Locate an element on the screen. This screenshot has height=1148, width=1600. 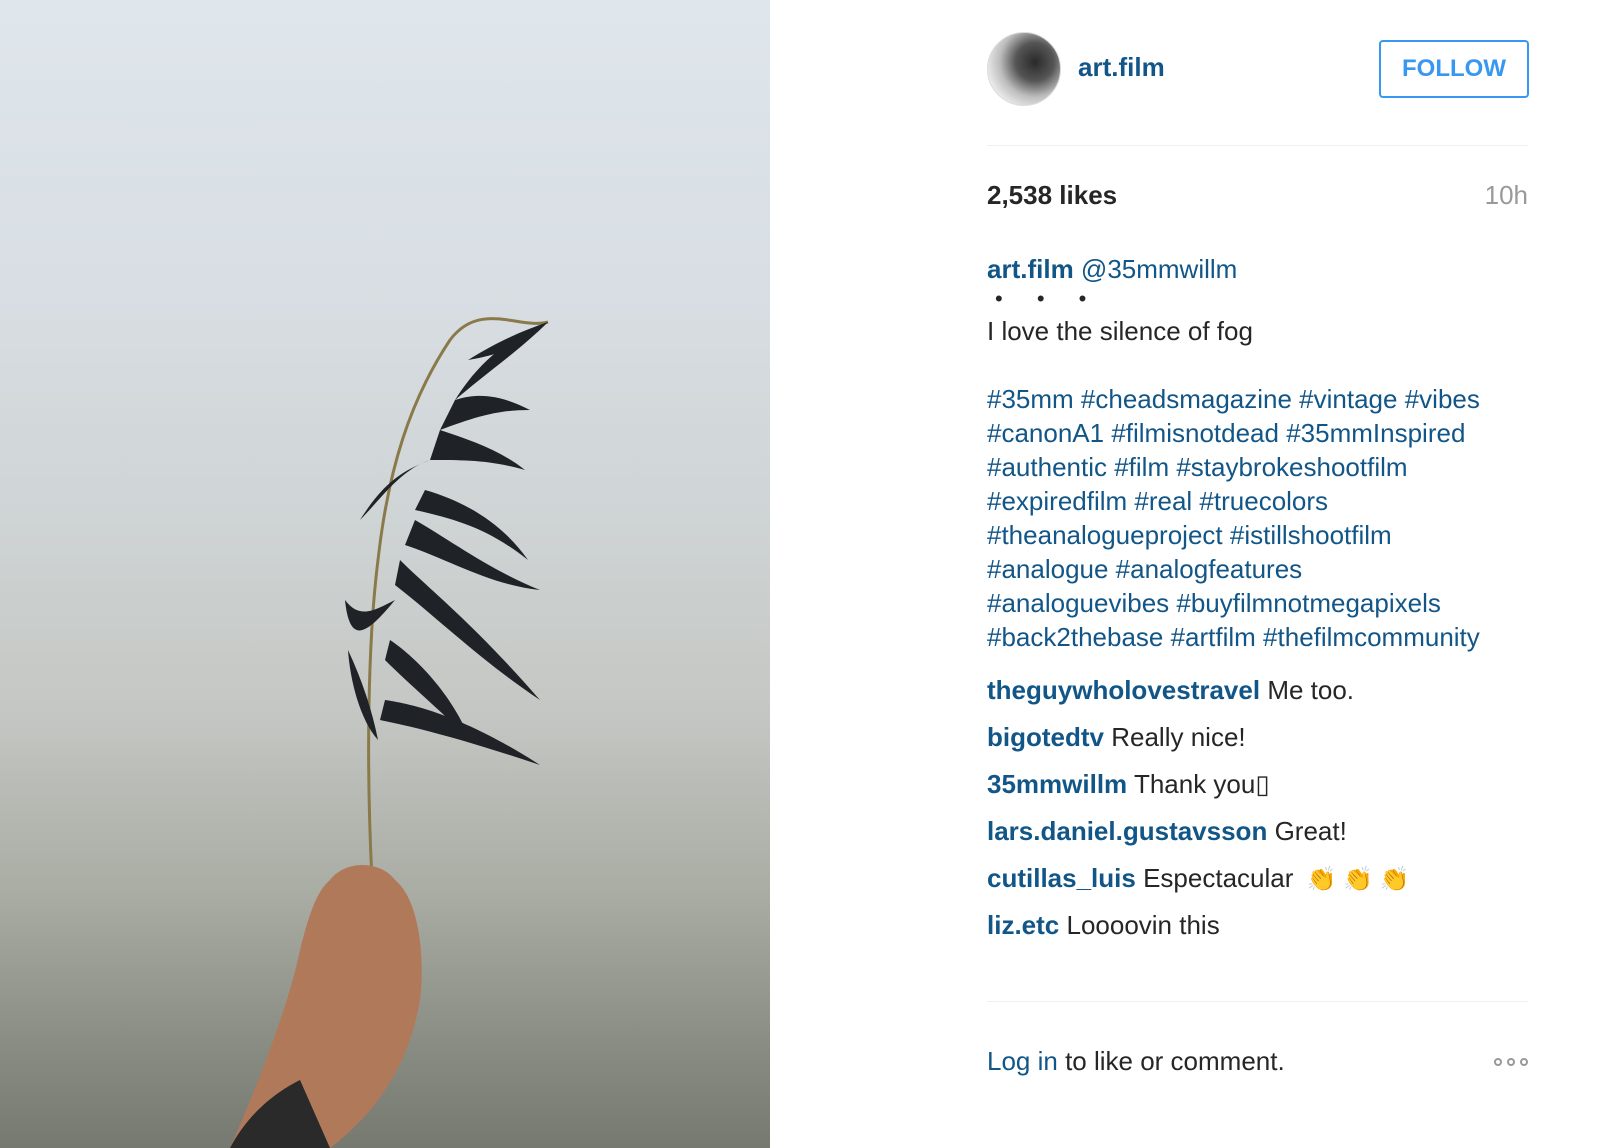
hashtag-line: #authentic #film #staybrokeshootfilm is located at coordinates (1267, 467).